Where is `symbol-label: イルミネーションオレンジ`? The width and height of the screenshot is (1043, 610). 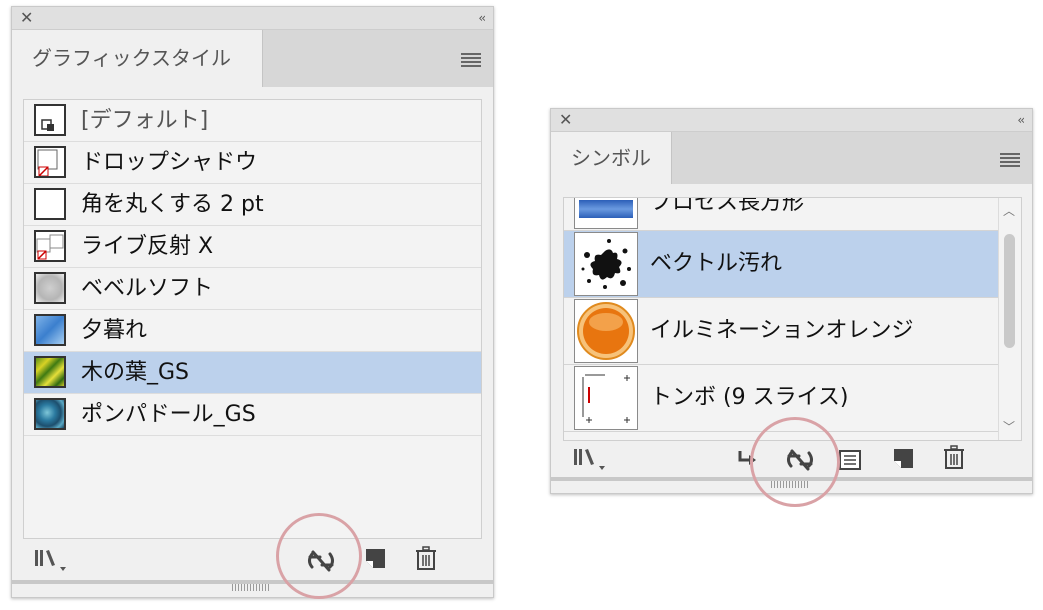 symbol-label: イルミネーションオレンジ is located at coordinates (782, 330).